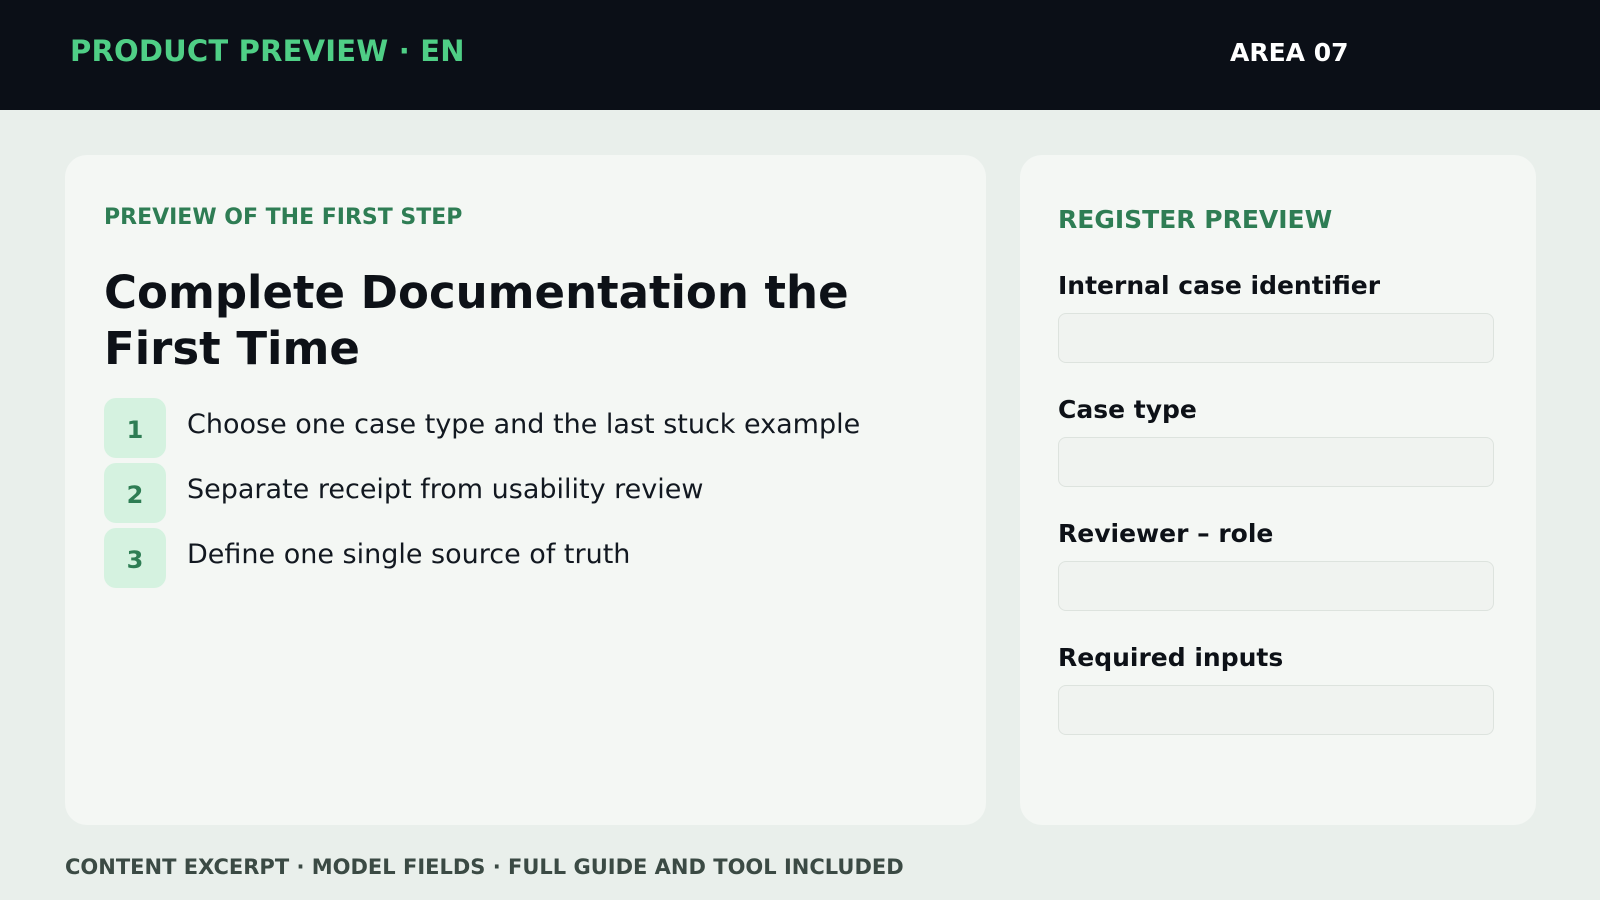  I want to click on step-item: 2 Separate receipt from usability review, so click(482, 493).